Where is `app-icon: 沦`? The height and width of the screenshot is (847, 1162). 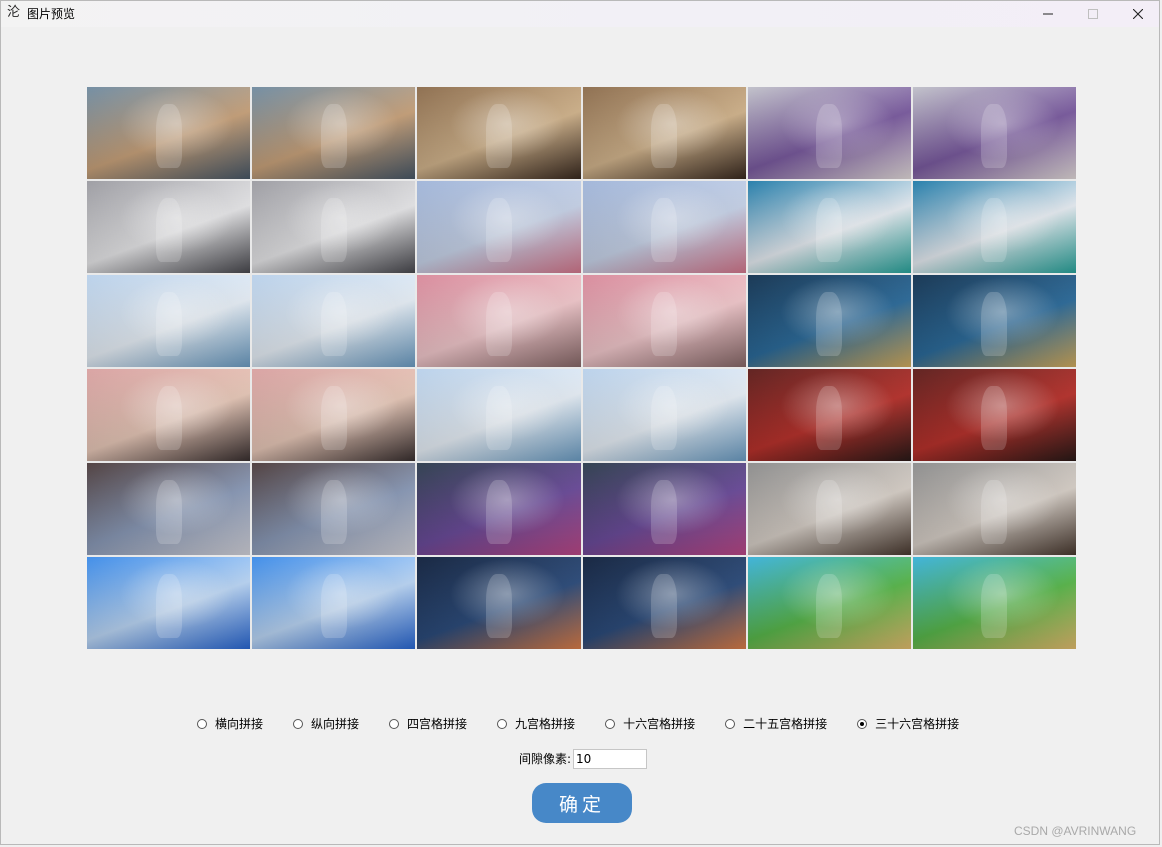
app-icon: 沦 is located at coordinates (14, 12).